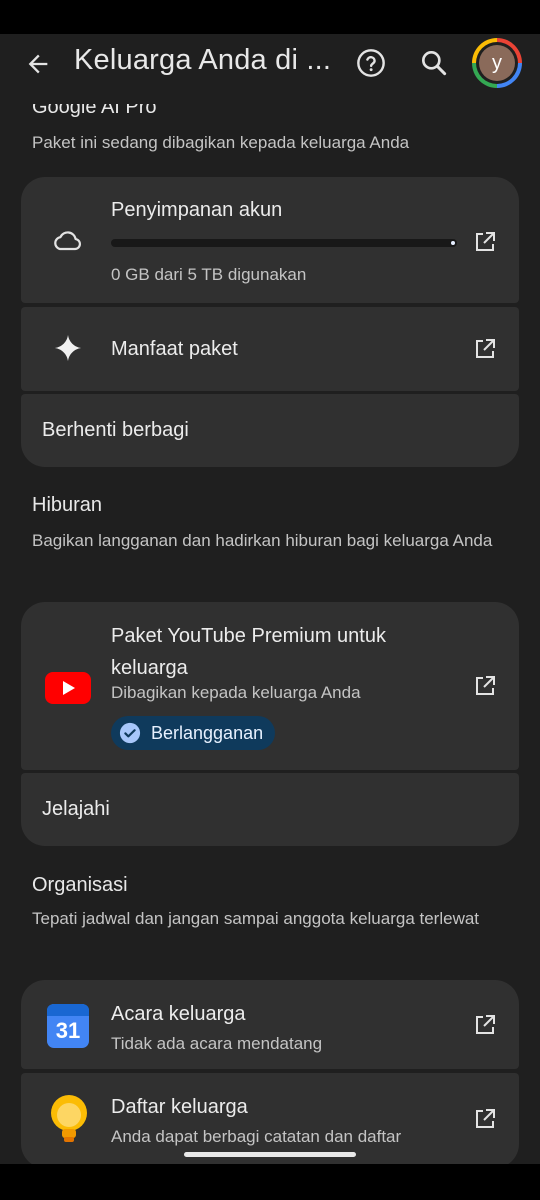 Image resolution: width=540 pixels, height=1200 pixels. I want to click on calendar-icon: 31, so click(68, 1027).